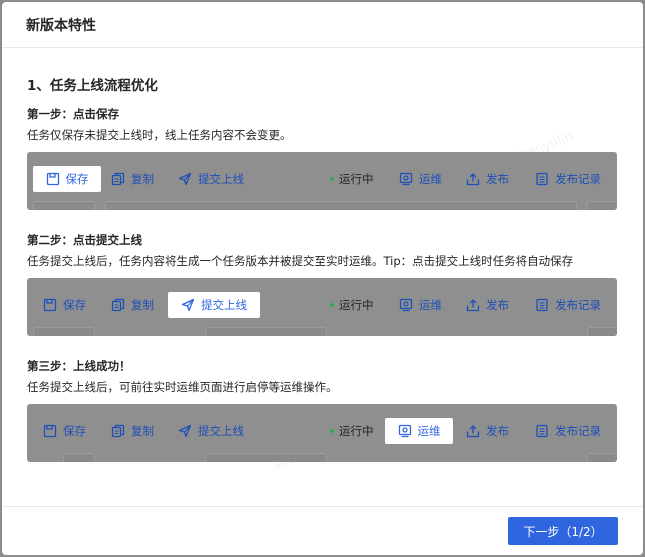 This screenshot has height=557, width=645. Describe the element at coordinates (182, 387) in the screenshot. I see `step-description: 任务提交上线后，可前往实时运维页面进行启停等运维操作。` at that location.